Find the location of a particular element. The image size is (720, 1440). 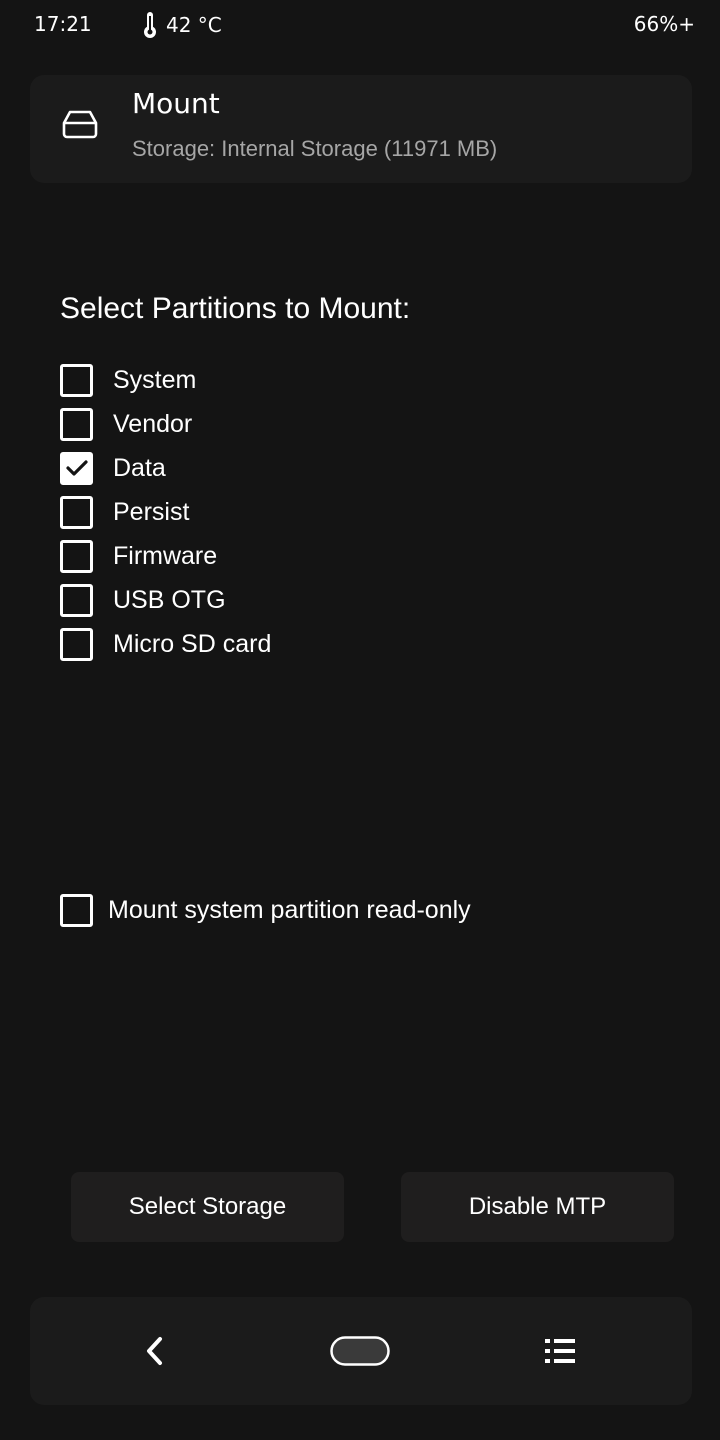

chevron-left-icon is located at coordinates (154, 1351).